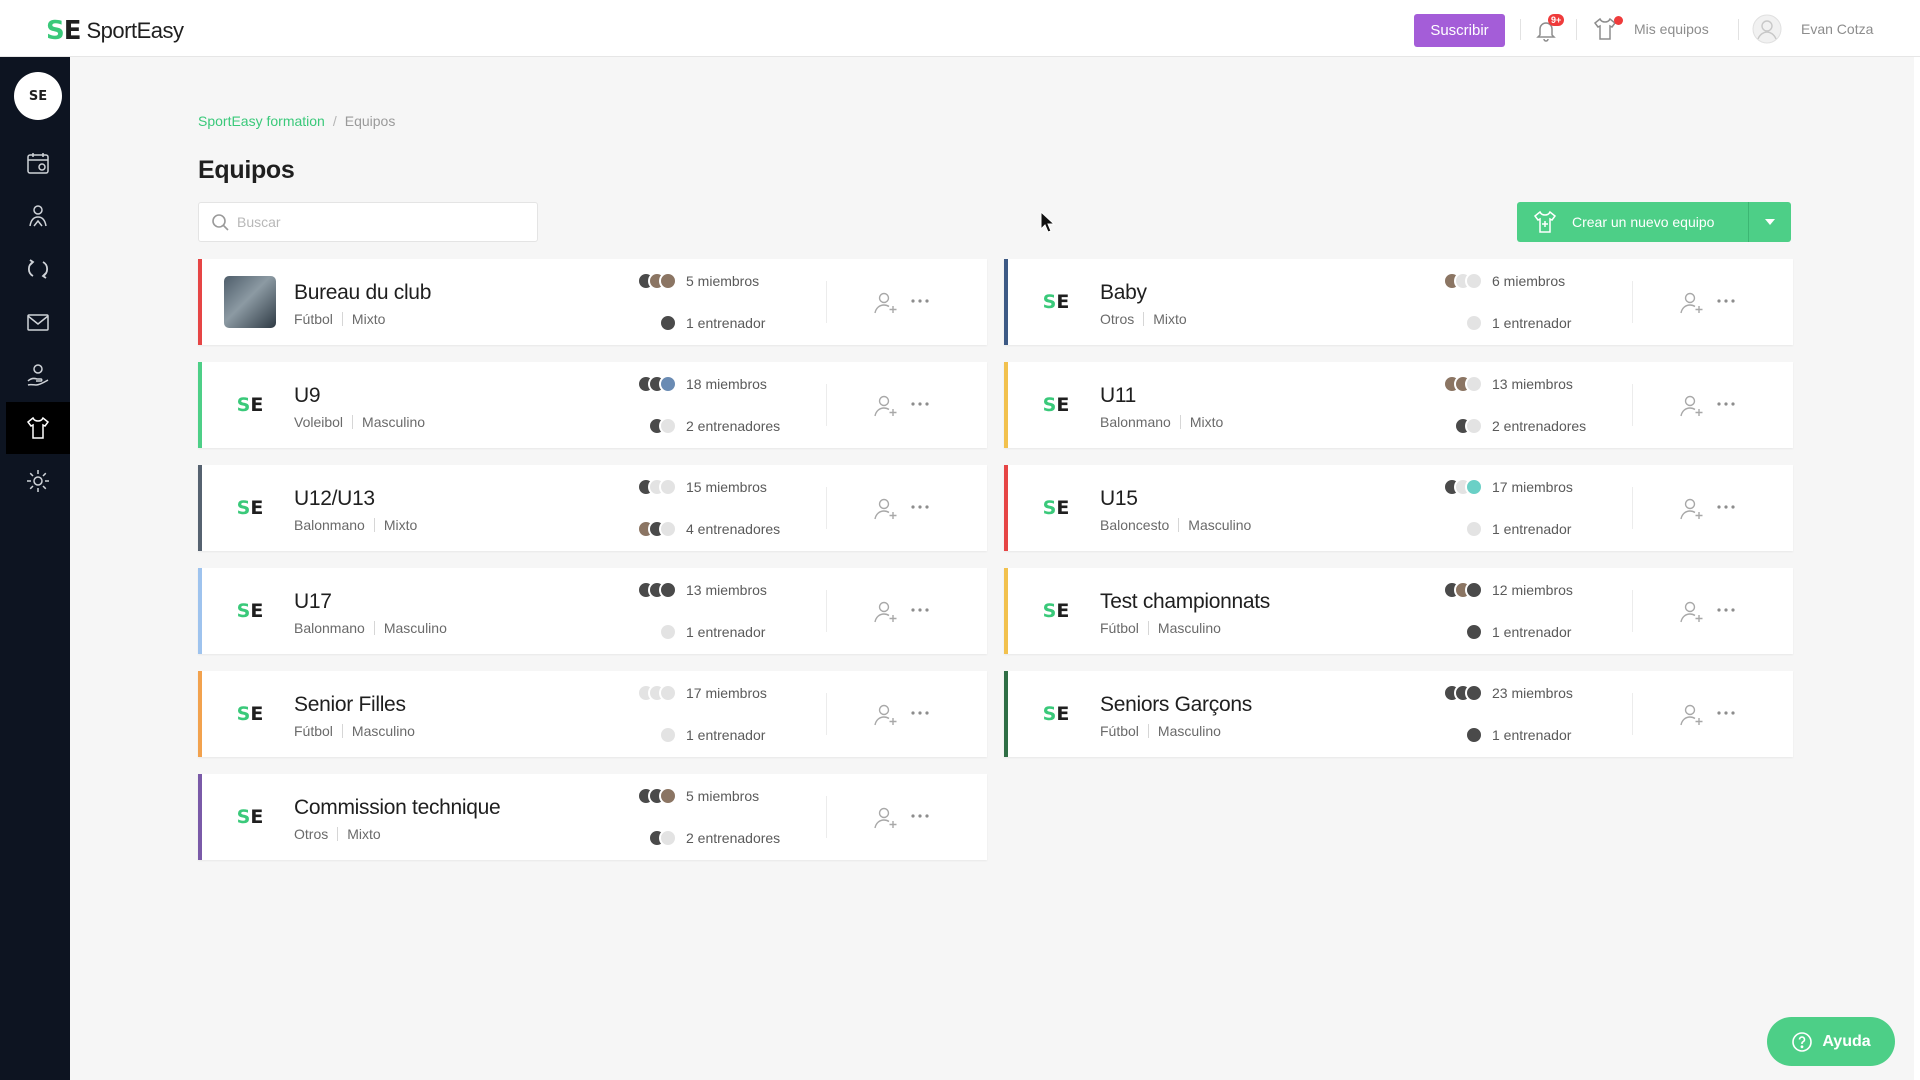  Describe the element at coordinates (697, 384) in the screenshot. I see `team-members: 18 miembros` at that location.